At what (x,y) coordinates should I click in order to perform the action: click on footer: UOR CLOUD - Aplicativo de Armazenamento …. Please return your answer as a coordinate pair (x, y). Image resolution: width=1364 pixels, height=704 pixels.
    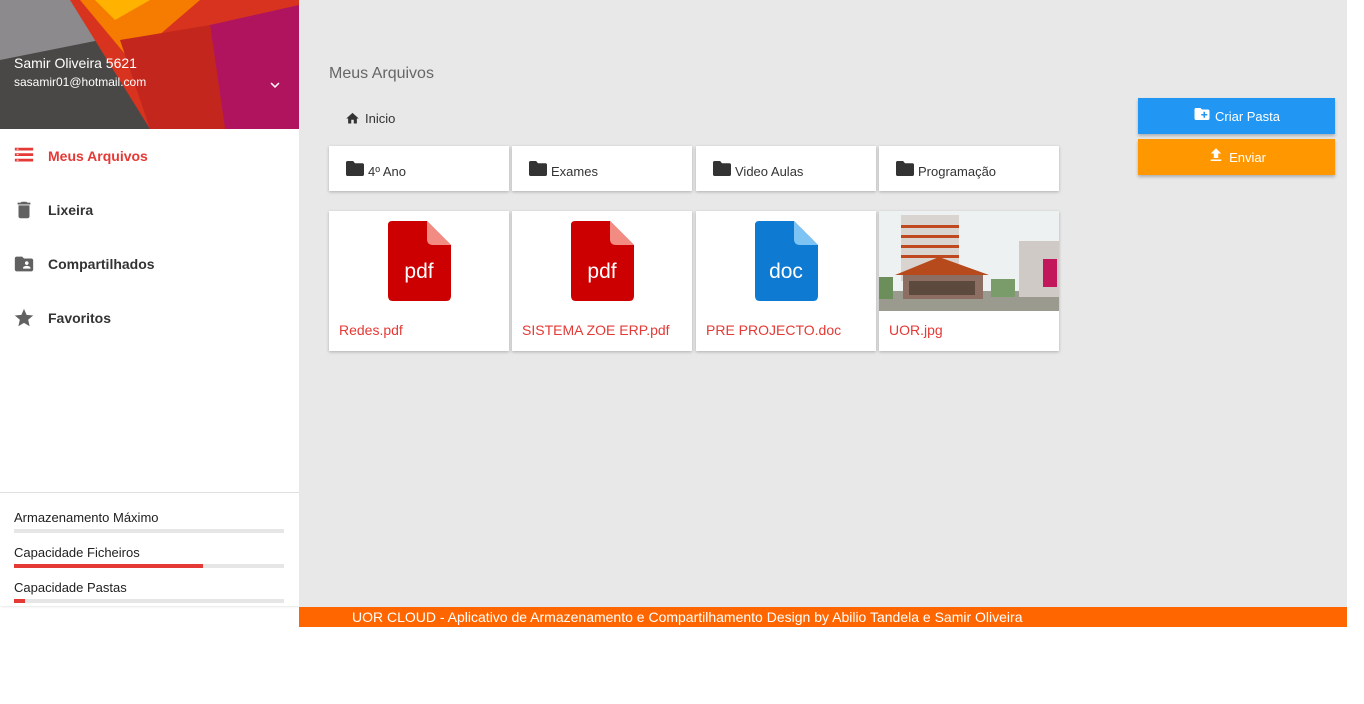
    Looking at the image, I should click on (823, 617).